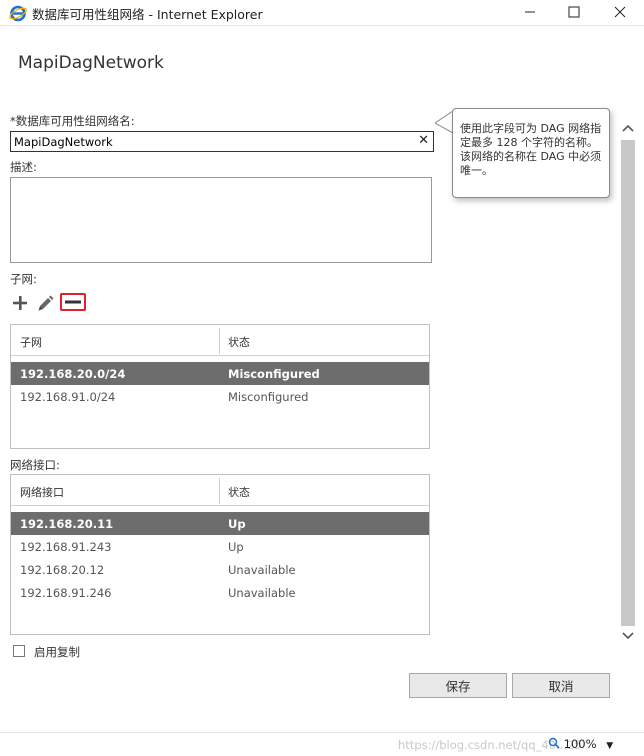 This screenshot has width=644, height=756. Describe the element at coordinates (66, 593) in the screenshot. I see `cell-interface: 192.168.91.246` at that location.